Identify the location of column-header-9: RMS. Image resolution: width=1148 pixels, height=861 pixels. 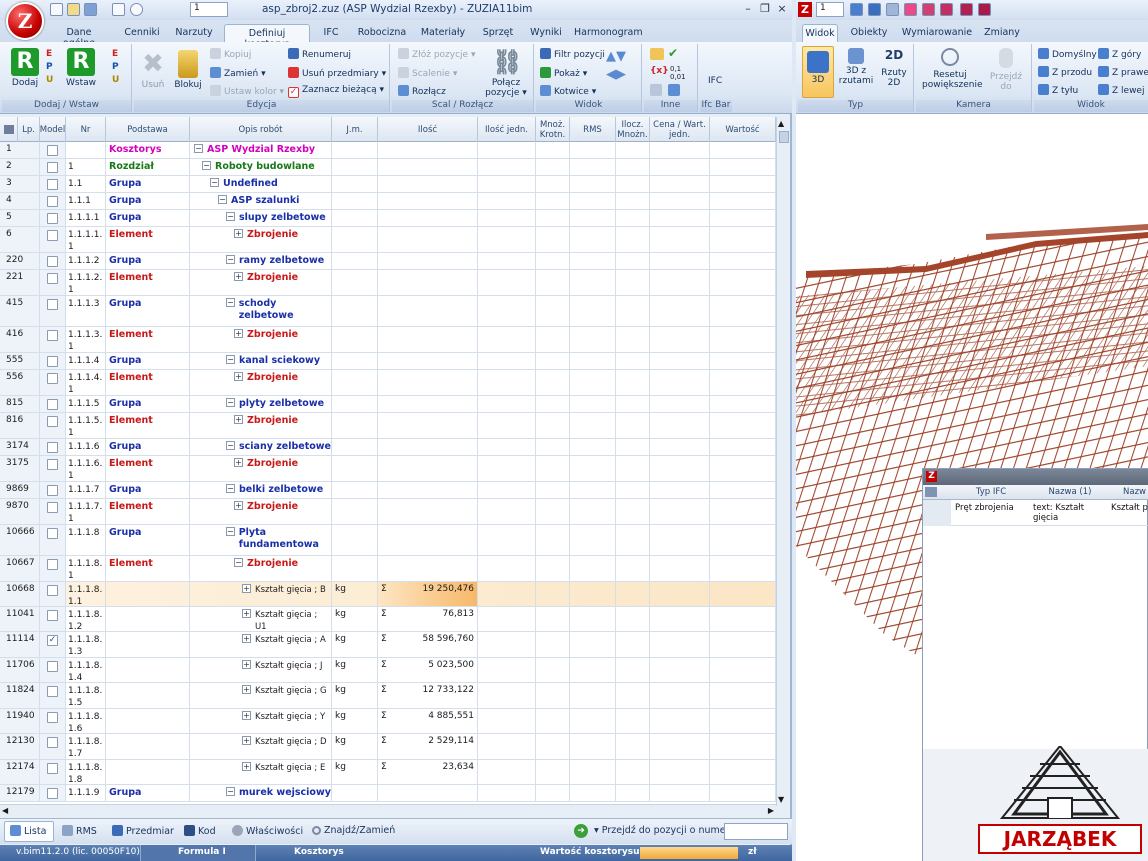
(593, 129).